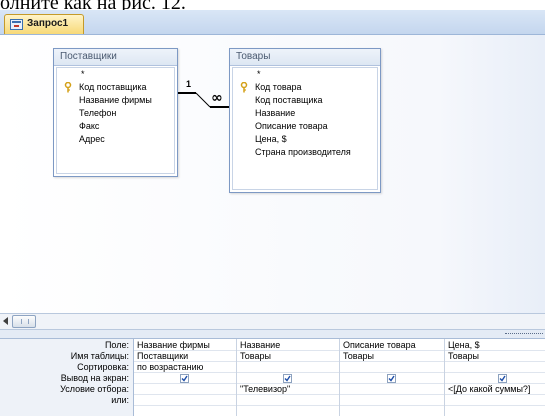 The height and width of the screenshot is (416, 545). What do you see at coordinates (116, 345) in the screenshot?
I see `row-label-field: Поле:` at bounding box center [116, 345].